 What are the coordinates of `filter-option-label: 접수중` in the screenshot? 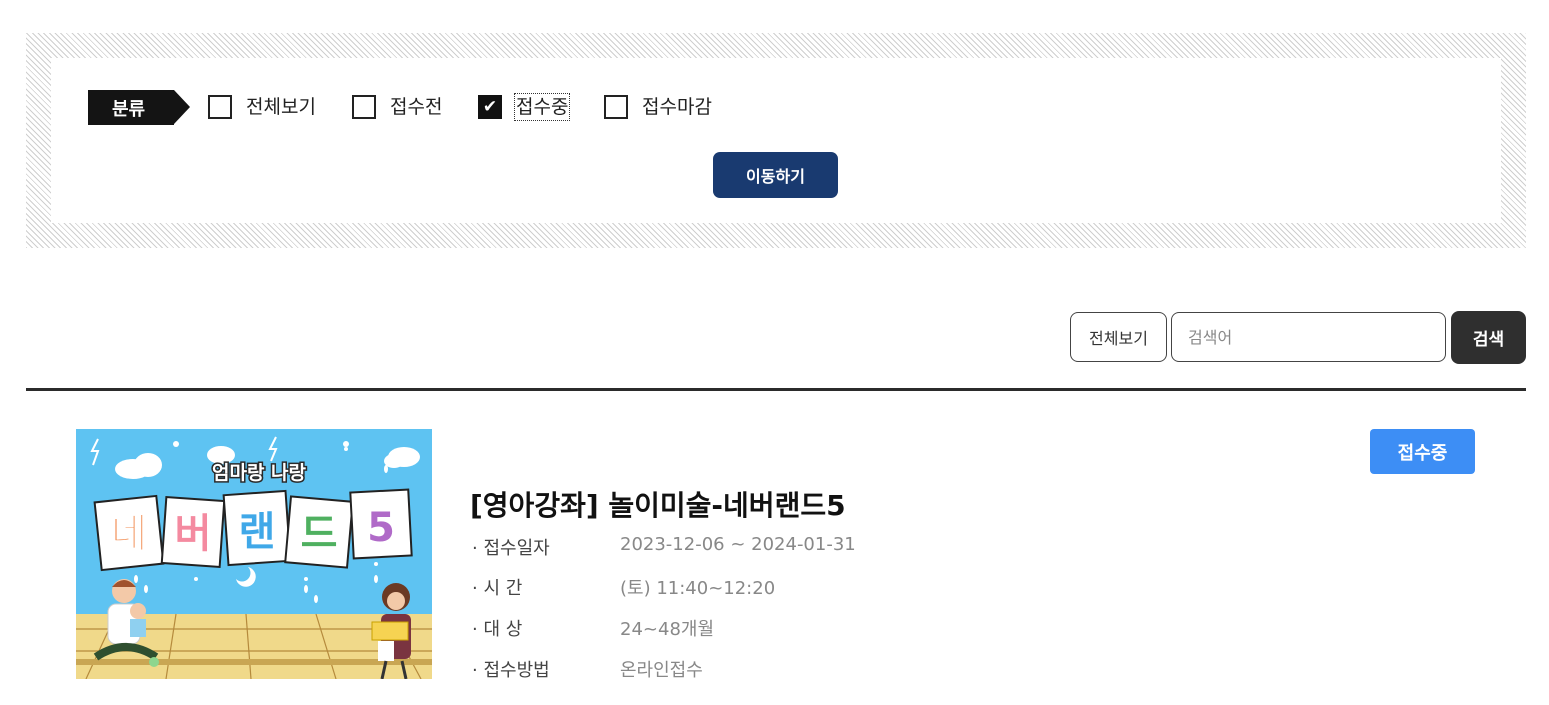 It's located at (542, 107).